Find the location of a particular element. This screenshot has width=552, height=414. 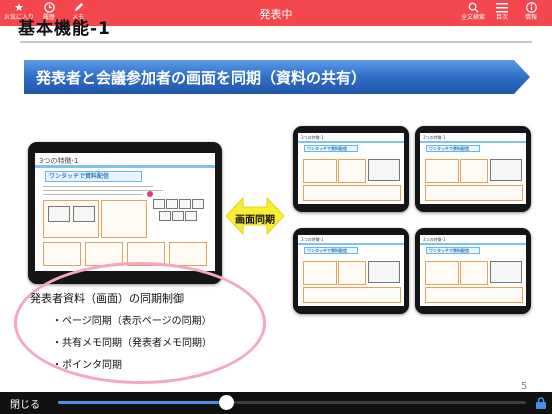

page-number: 5 is located at coordinates (524, 386).